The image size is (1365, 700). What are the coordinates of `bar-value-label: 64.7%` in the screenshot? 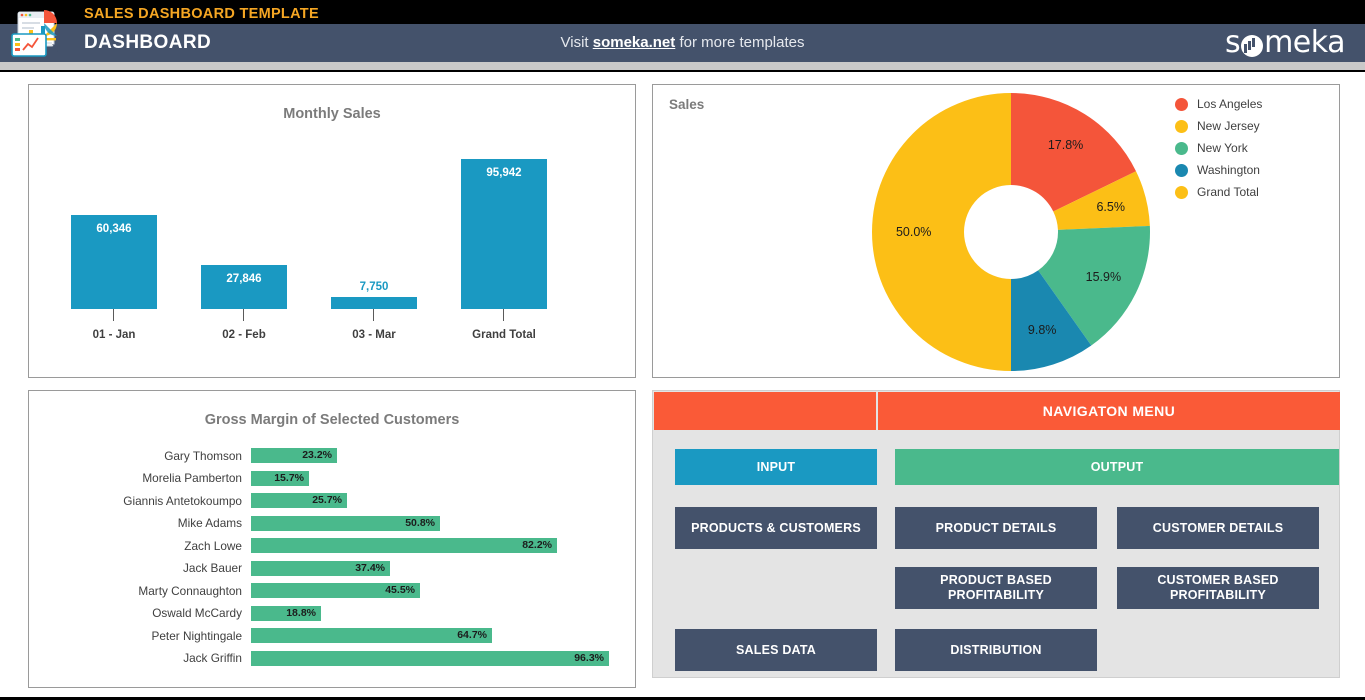 It's located at (472, 635).